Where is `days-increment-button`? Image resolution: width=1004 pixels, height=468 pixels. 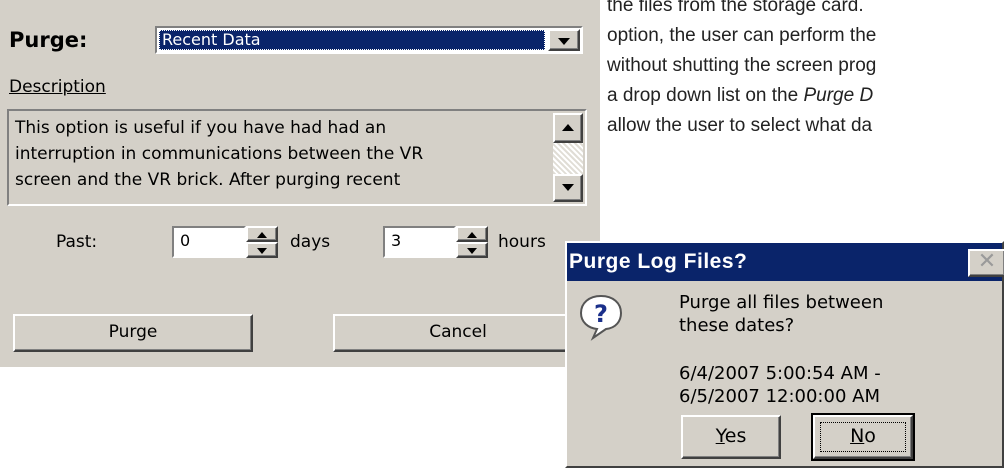
days-increment-button is located at coordinates (262, 234).